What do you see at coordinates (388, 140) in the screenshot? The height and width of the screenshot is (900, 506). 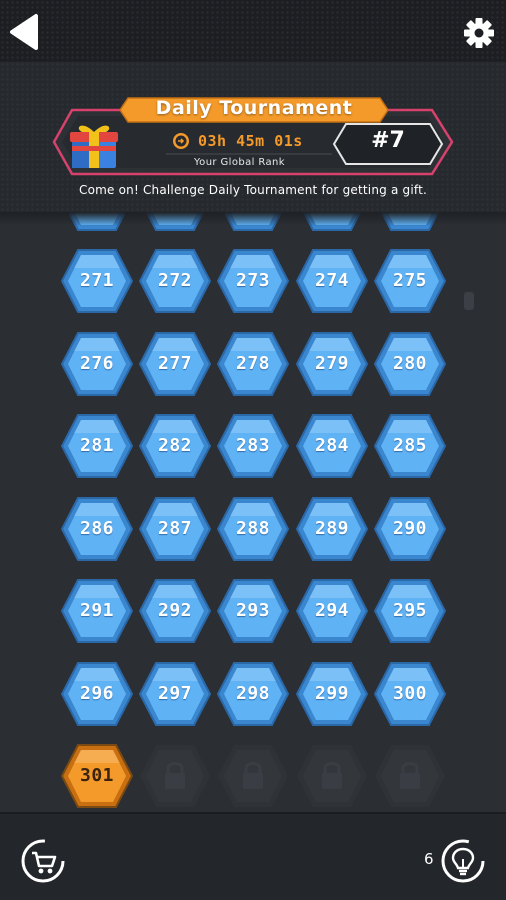 I see `global-rank-value: #7` at bounding box center [388, 140].